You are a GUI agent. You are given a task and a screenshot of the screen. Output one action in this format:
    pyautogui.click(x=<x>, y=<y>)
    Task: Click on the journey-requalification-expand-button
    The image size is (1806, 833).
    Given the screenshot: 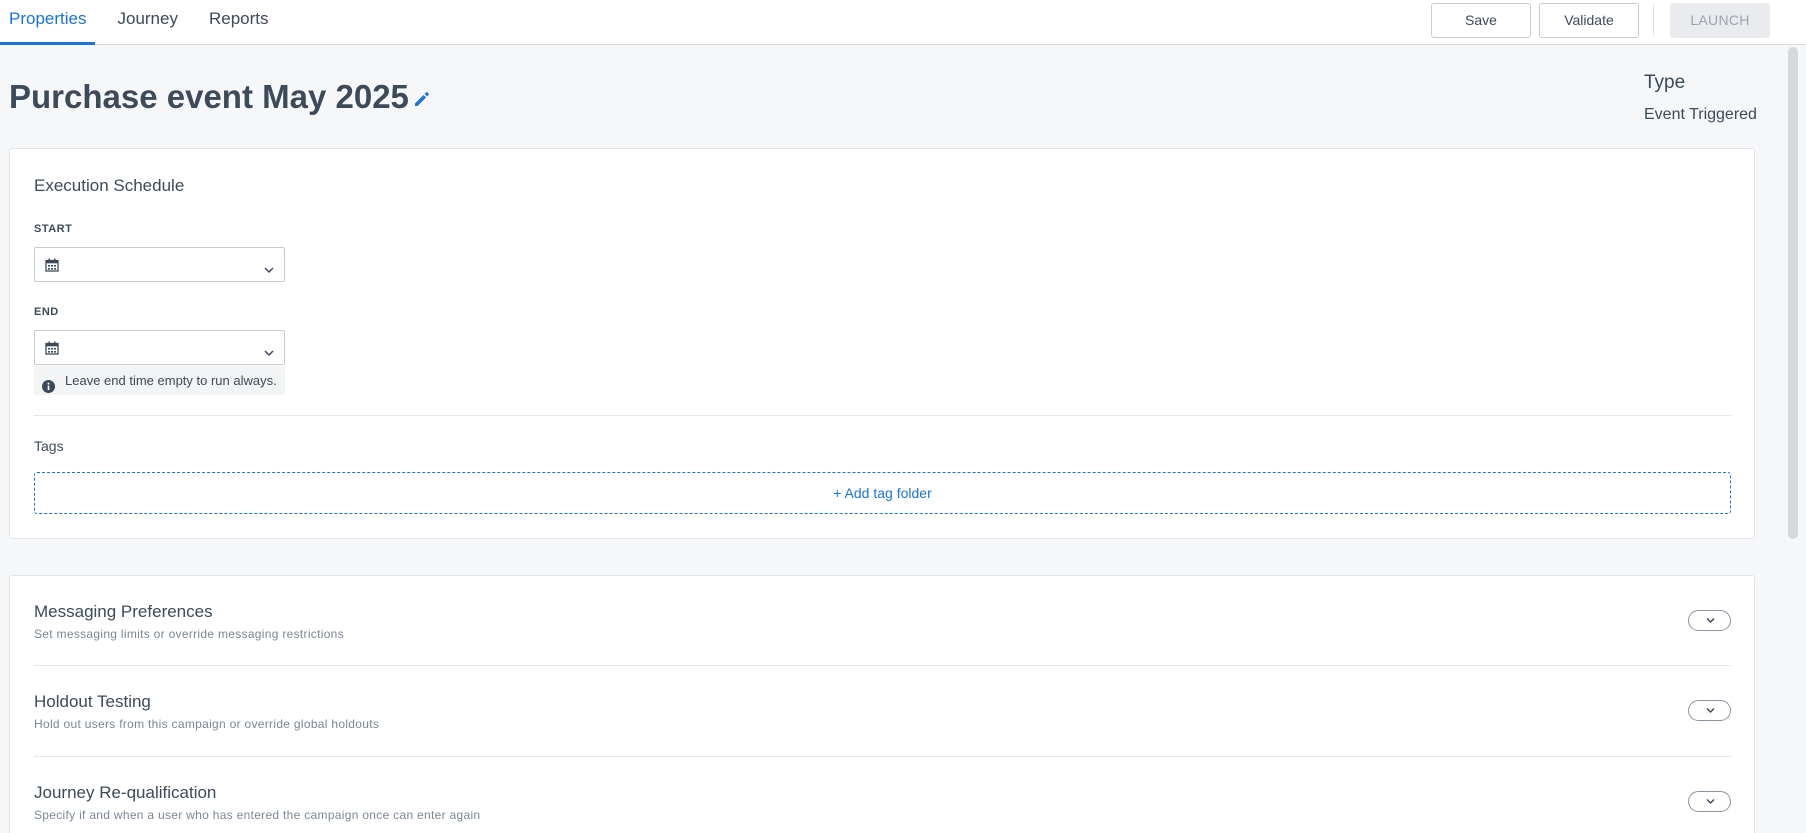 What is the action you would take?
    pyautogui.click(x=1709, y=801)
    